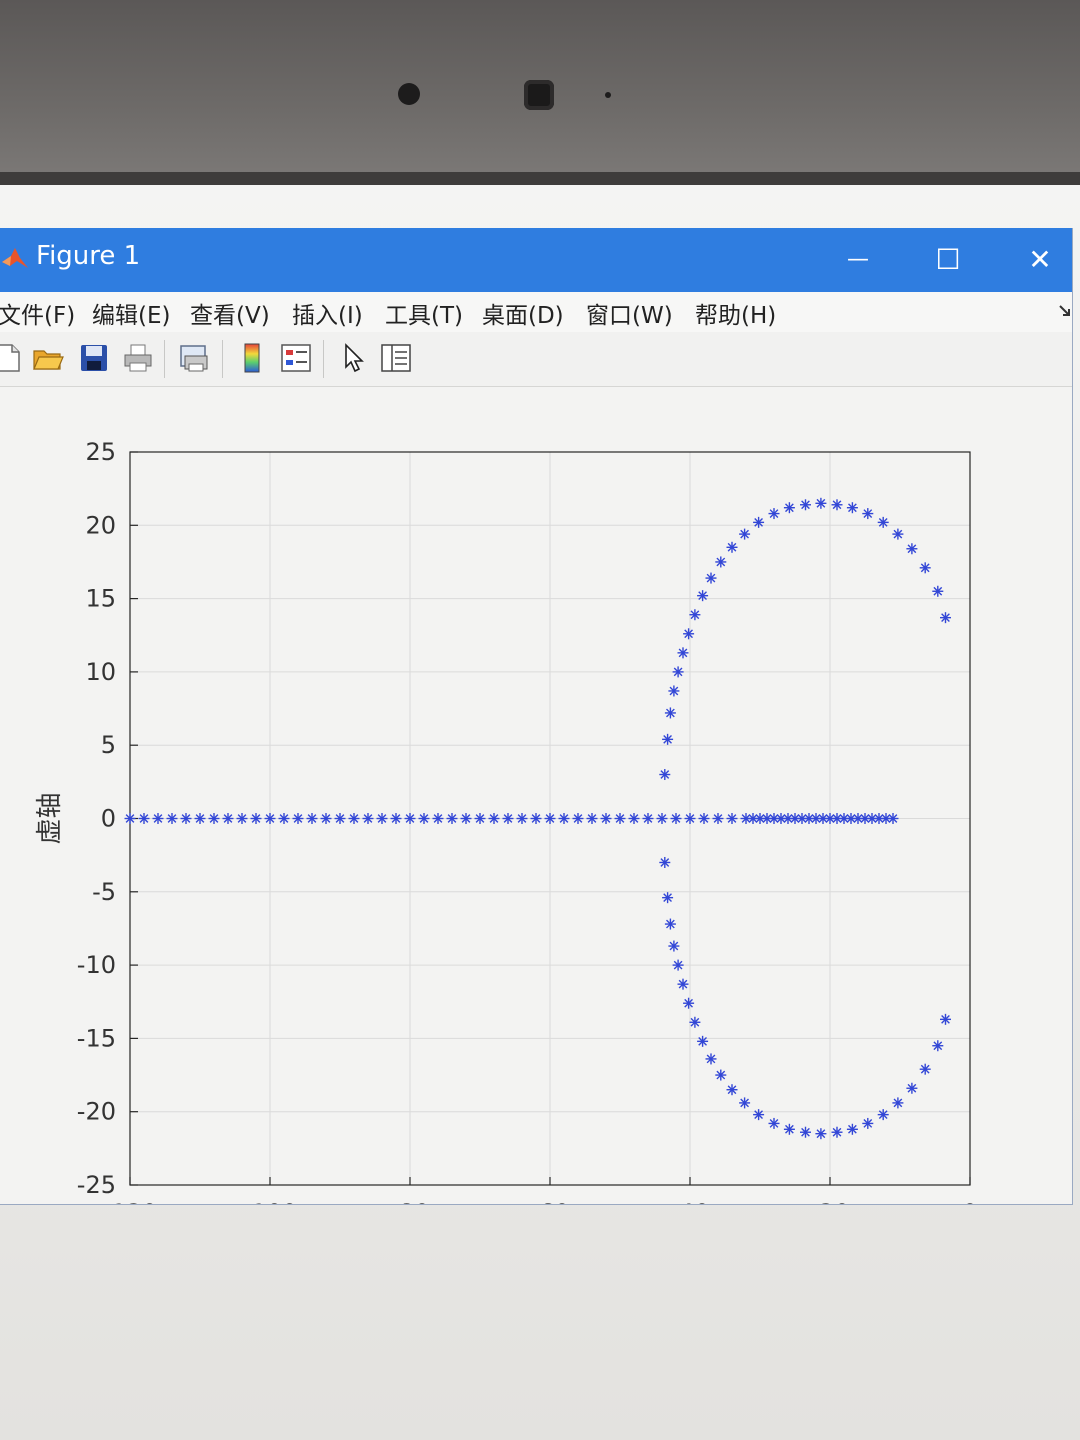 The width and height of the screenshot is (1080, 1440). What do you see at coordinates (130, 1201) in the screenshot?
I see `x-tick-label: -120` at bounding box center [130, 1201].